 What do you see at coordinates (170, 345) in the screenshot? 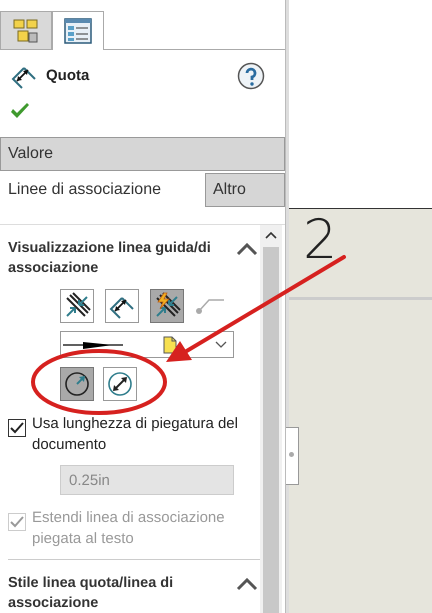
I see `document-icon` at bounding box center [170, 345].